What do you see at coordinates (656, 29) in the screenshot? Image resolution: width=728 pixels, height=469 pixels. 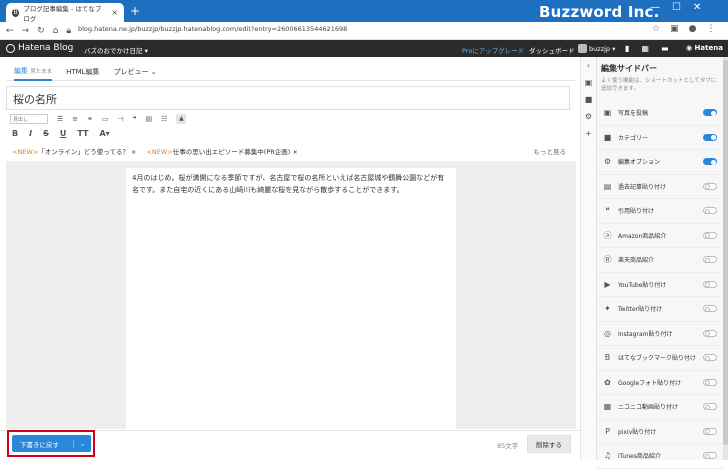 I see `bookmark-star-icon: ☆` at bounding box center [656, 29].